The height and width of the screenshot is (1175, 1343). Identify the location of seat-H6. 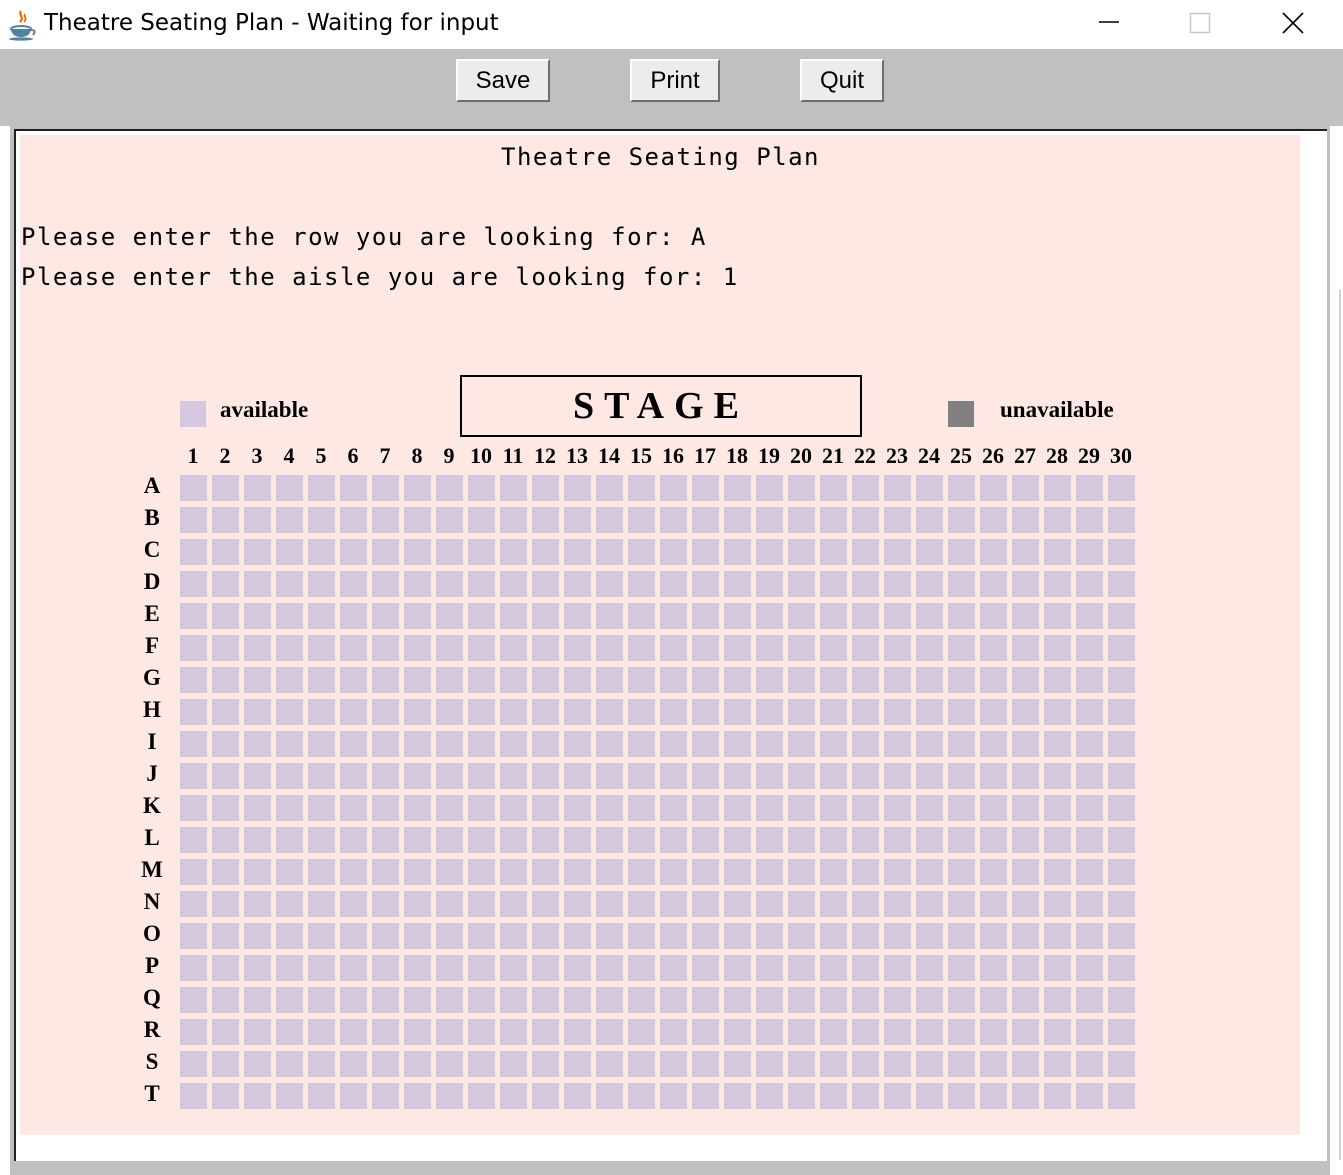
(353, 712).